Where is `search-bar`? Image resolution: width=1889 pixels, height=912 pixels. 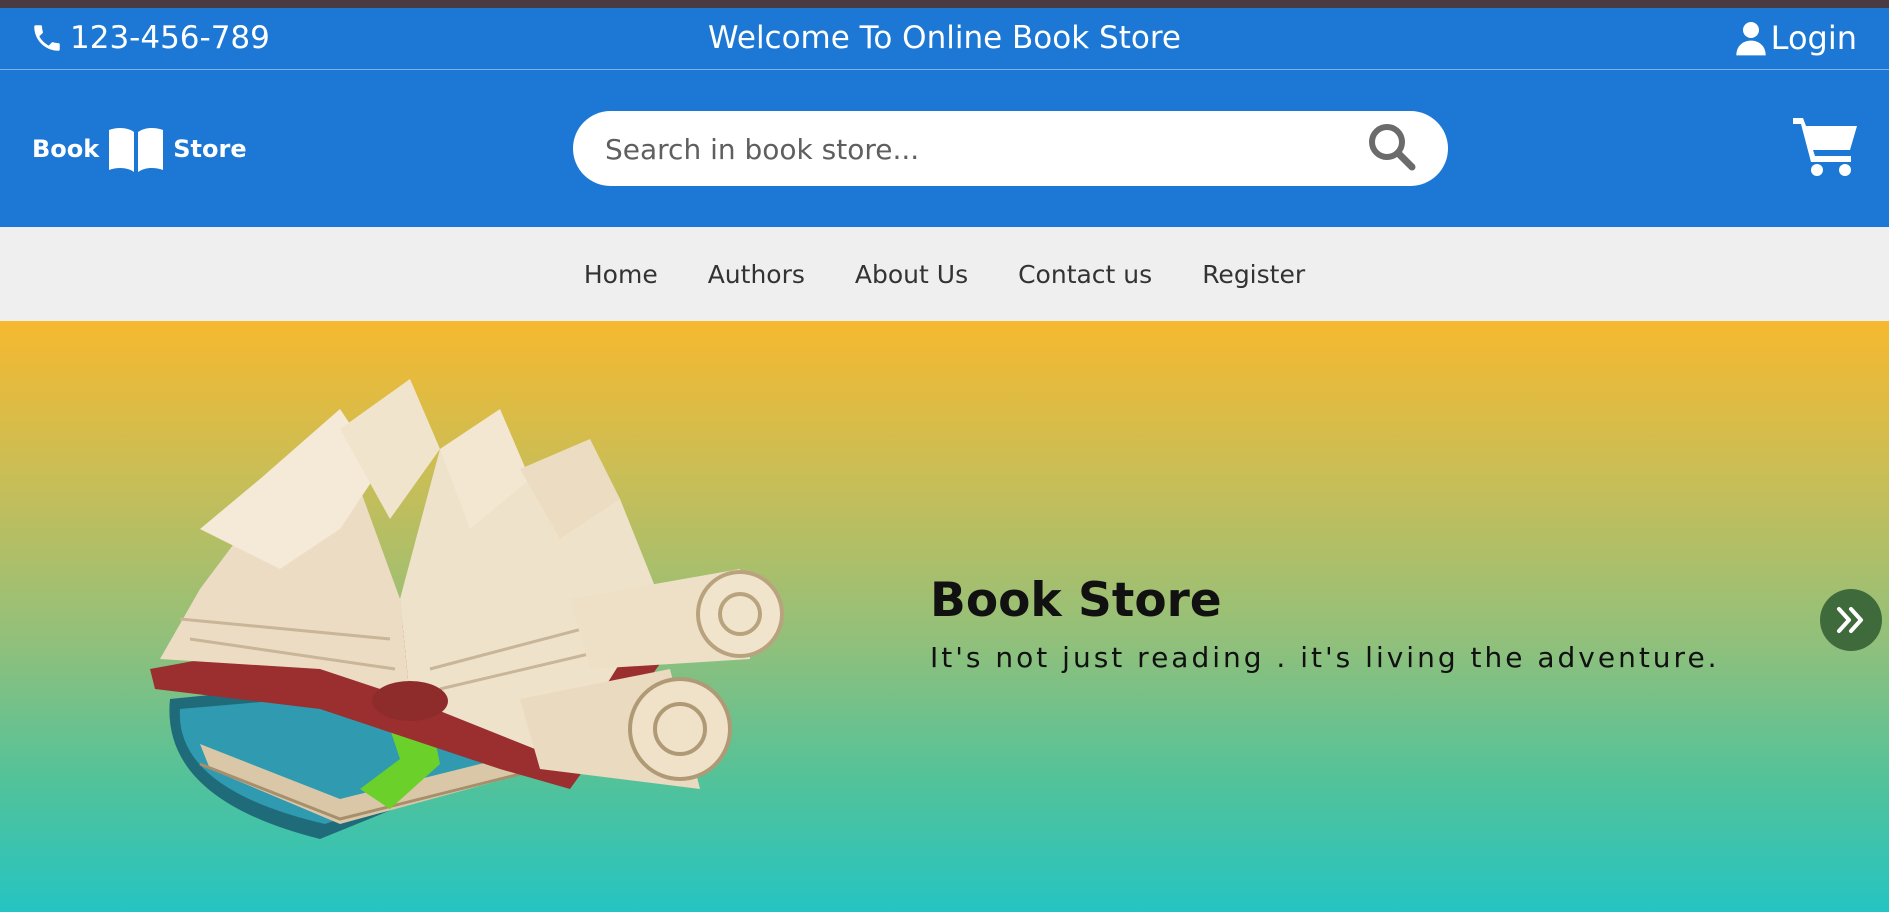
search-bar is located at coordinates (1010, 148).